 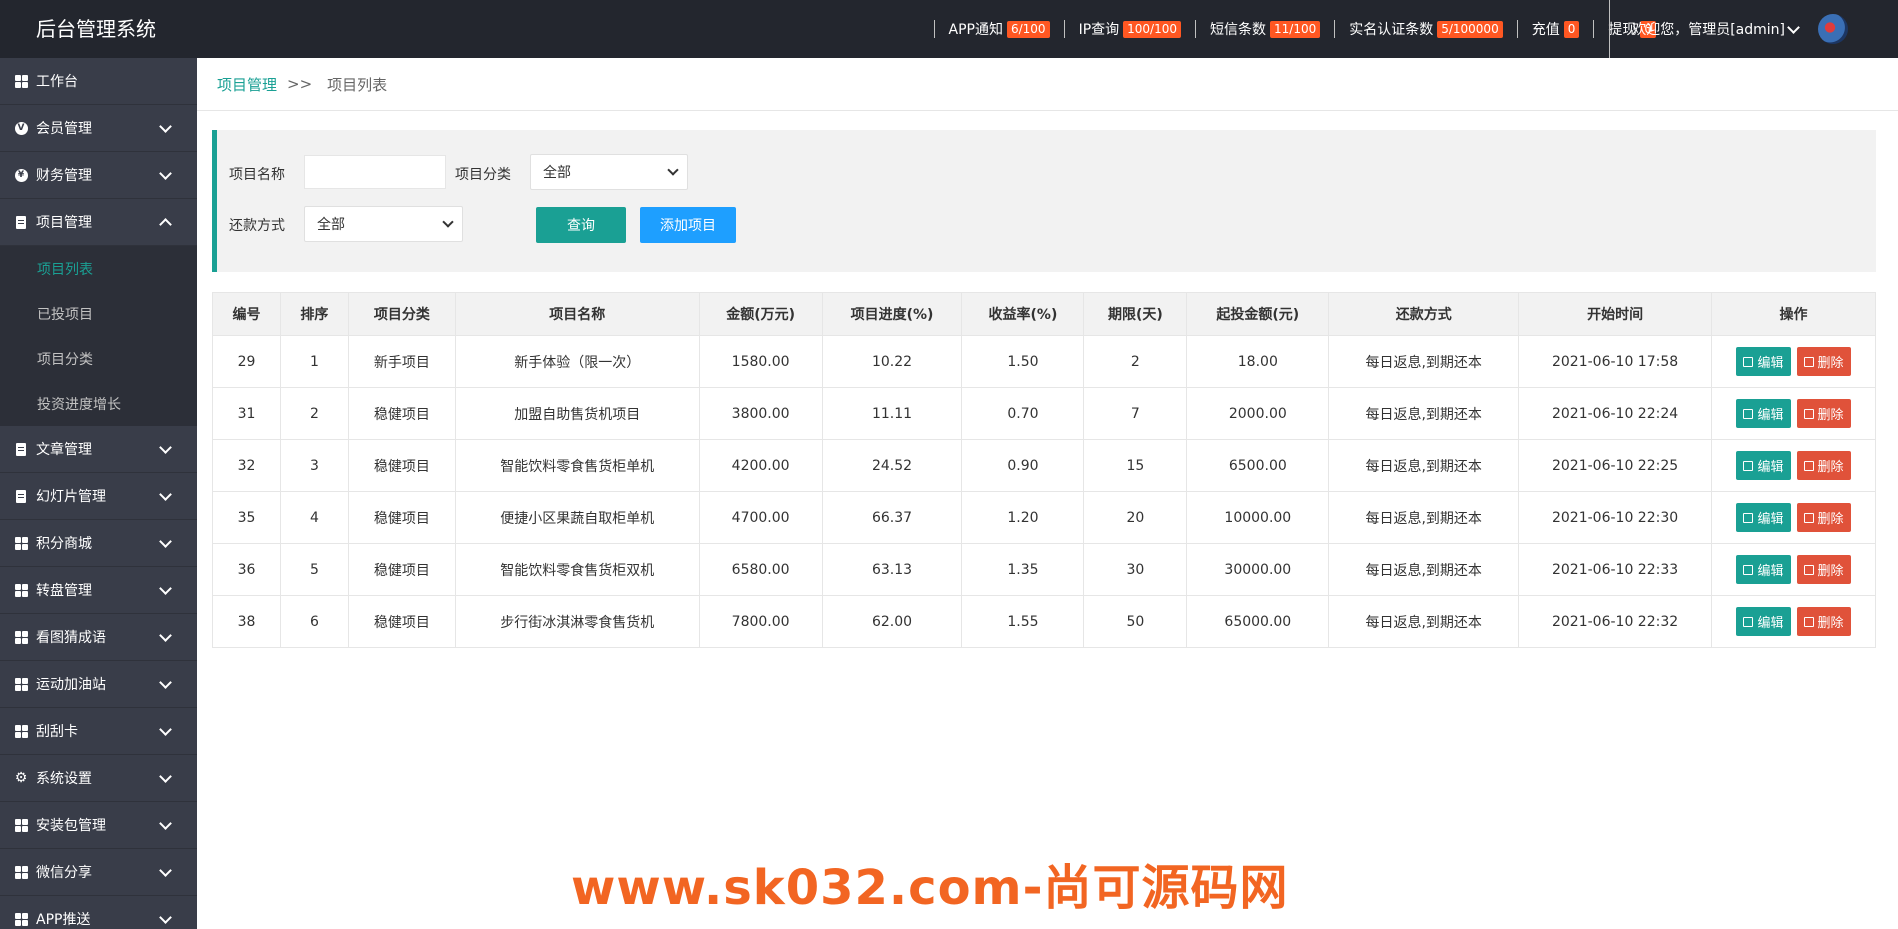 What do you see at coordinates (357, 84) in the screenshot?
I see `breadcrumb-current: 项目列表` at bounding box center [357, 84].